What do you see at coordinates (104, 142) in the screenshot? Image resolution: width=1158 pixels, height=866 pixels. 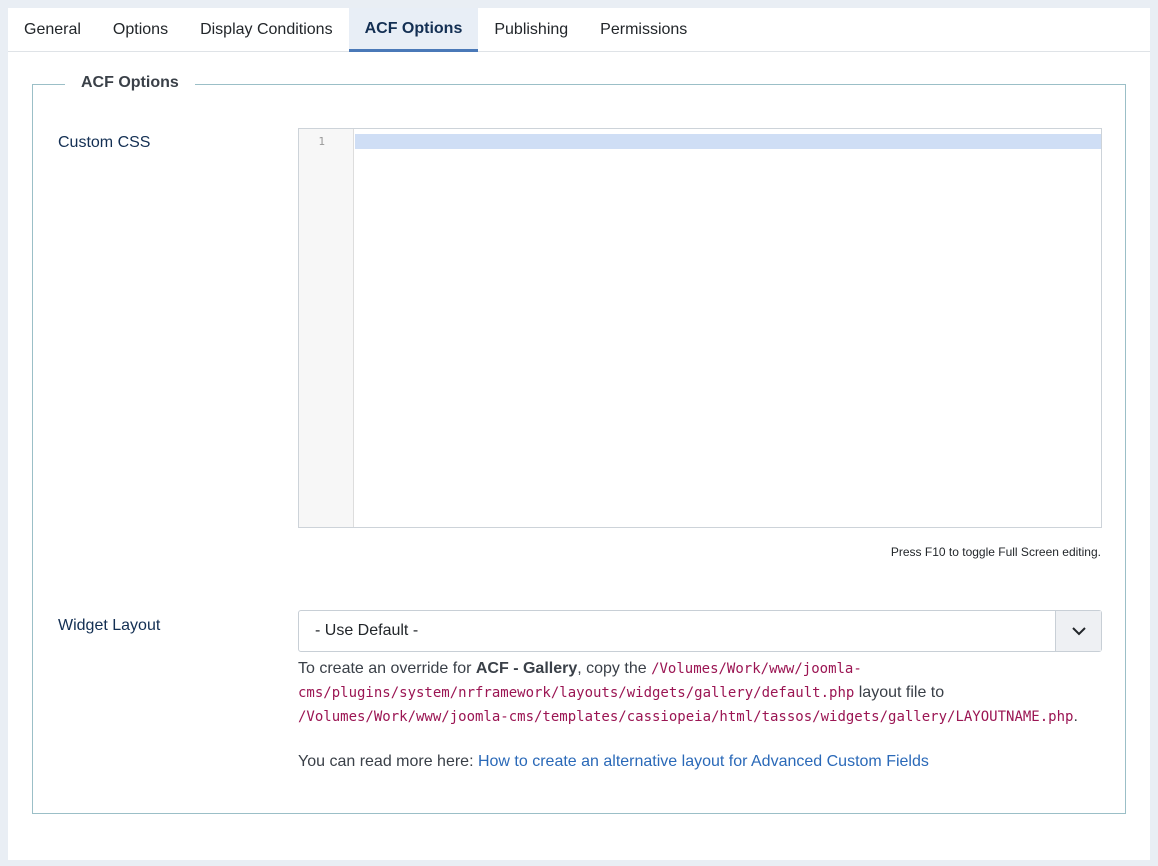 I see `custom-css-label: Custom CSS` at bounding box center [104, 142].